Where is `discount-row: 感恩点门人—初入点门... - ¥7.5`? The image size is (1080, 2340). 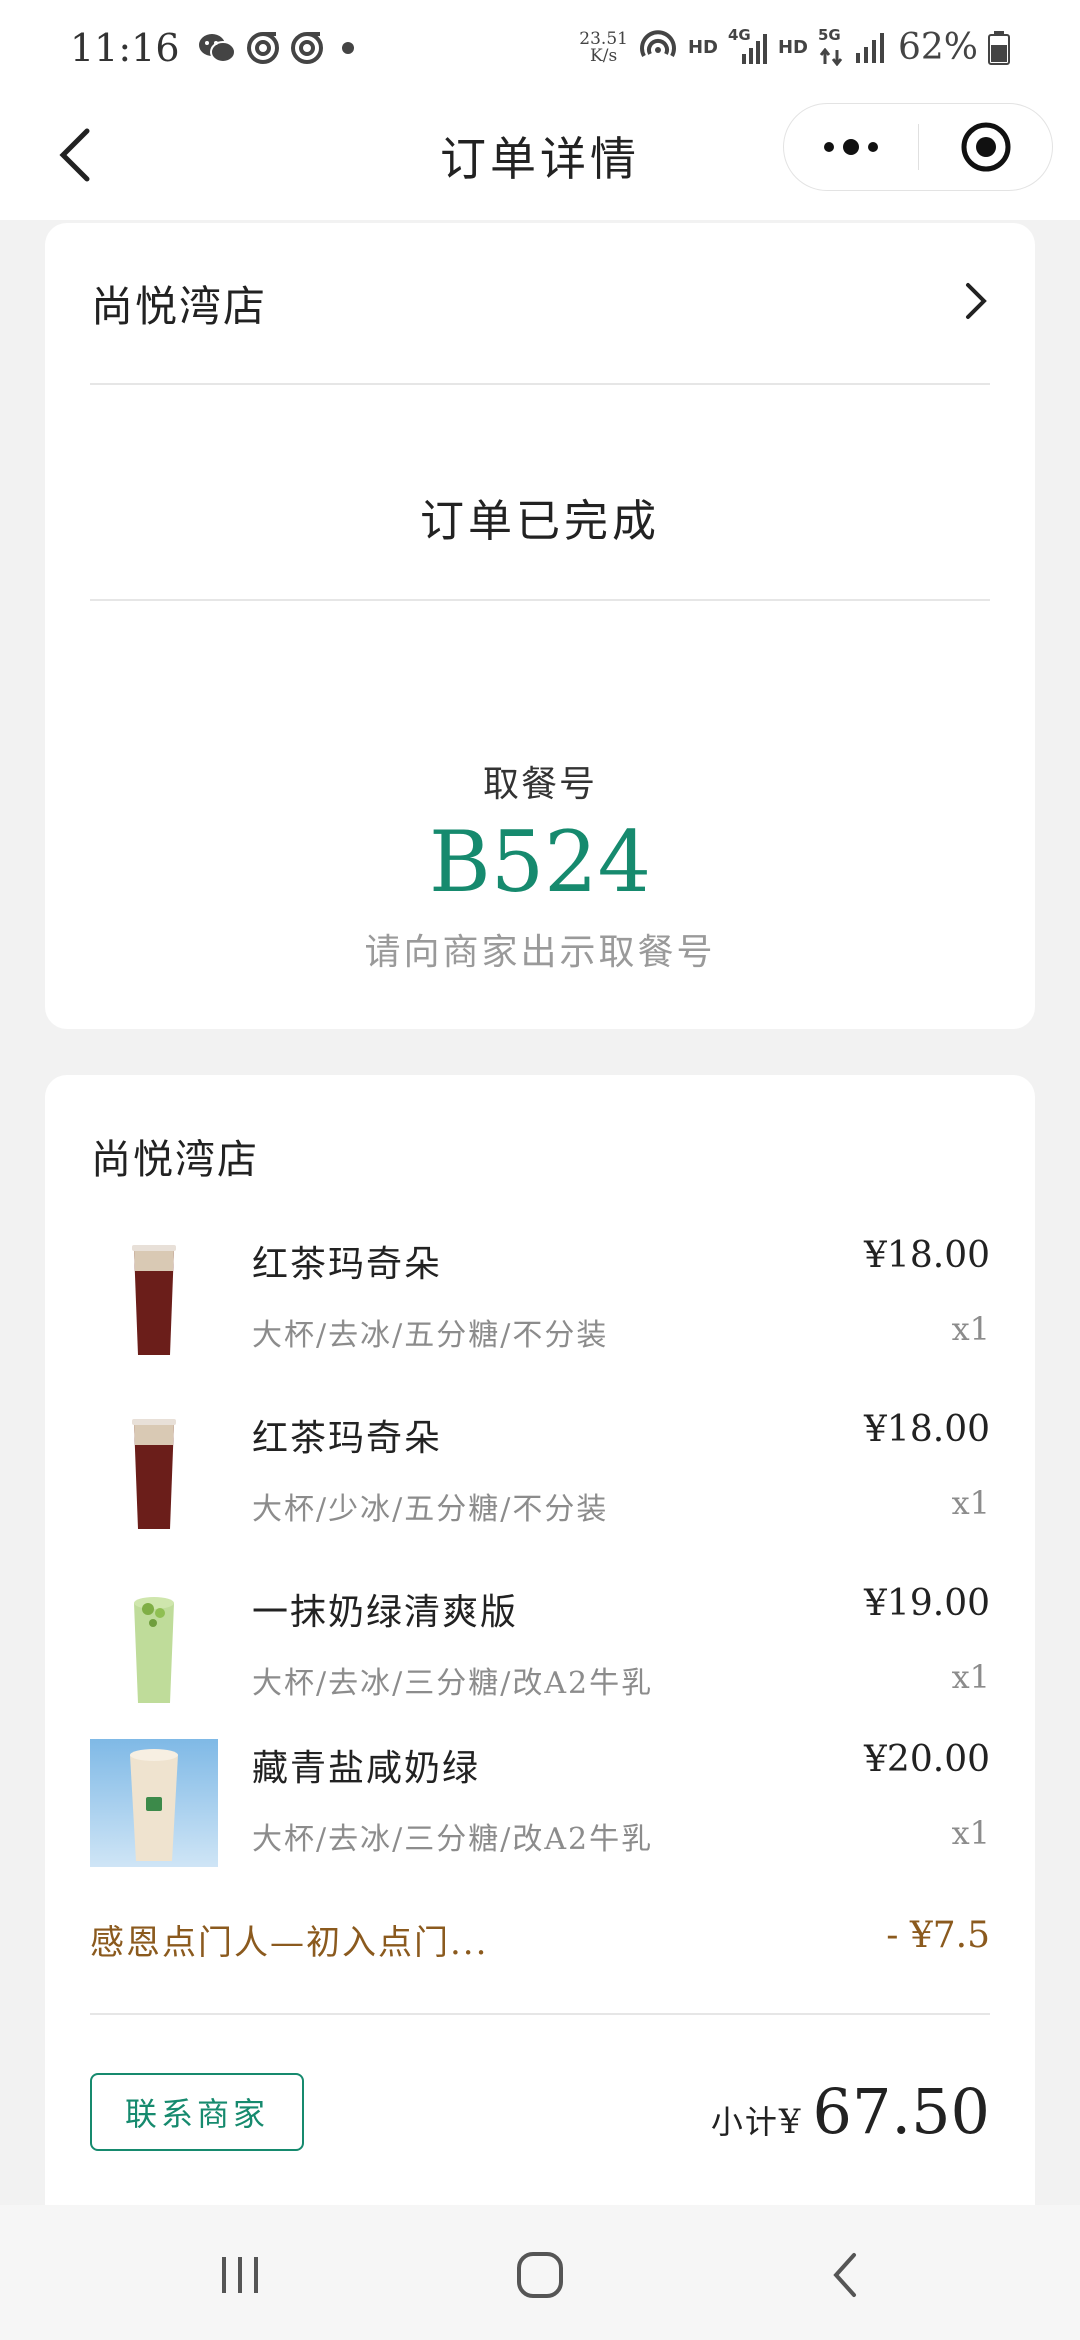
discount-row: 感恩点门人—初入点门... - ¥7.5 is located at coordinates (540, 1940).